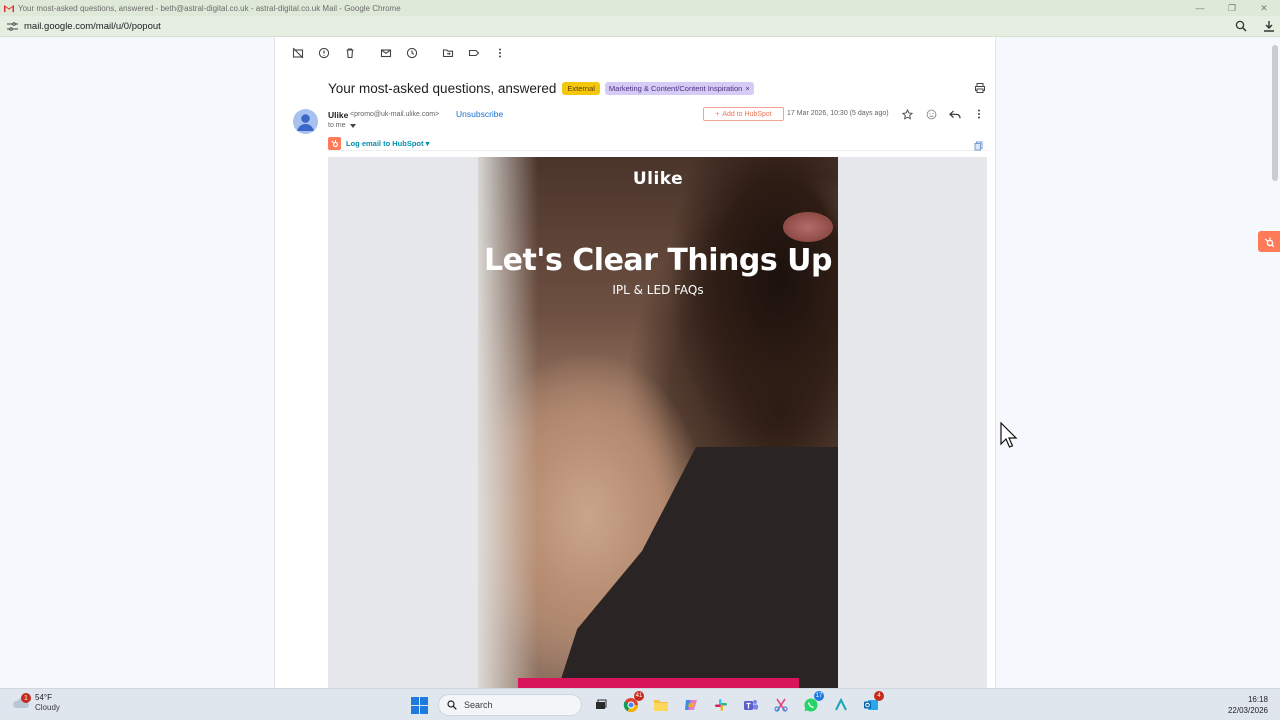 Image resolution: width=1280 pixels, height=720 pixels. What do you see at coordinates (305, 121) in the screenshot?
I see `avatar` at bounding box center [305, 121].